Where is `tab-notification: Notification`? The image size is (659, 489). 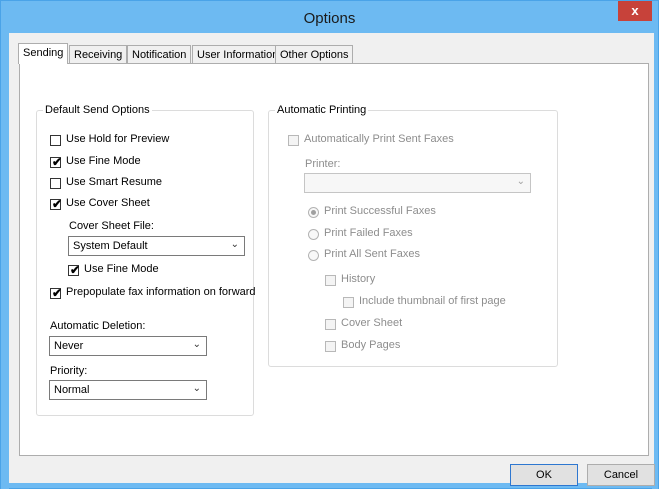 tab-notification: Notification is located at coordinates (159, 54).